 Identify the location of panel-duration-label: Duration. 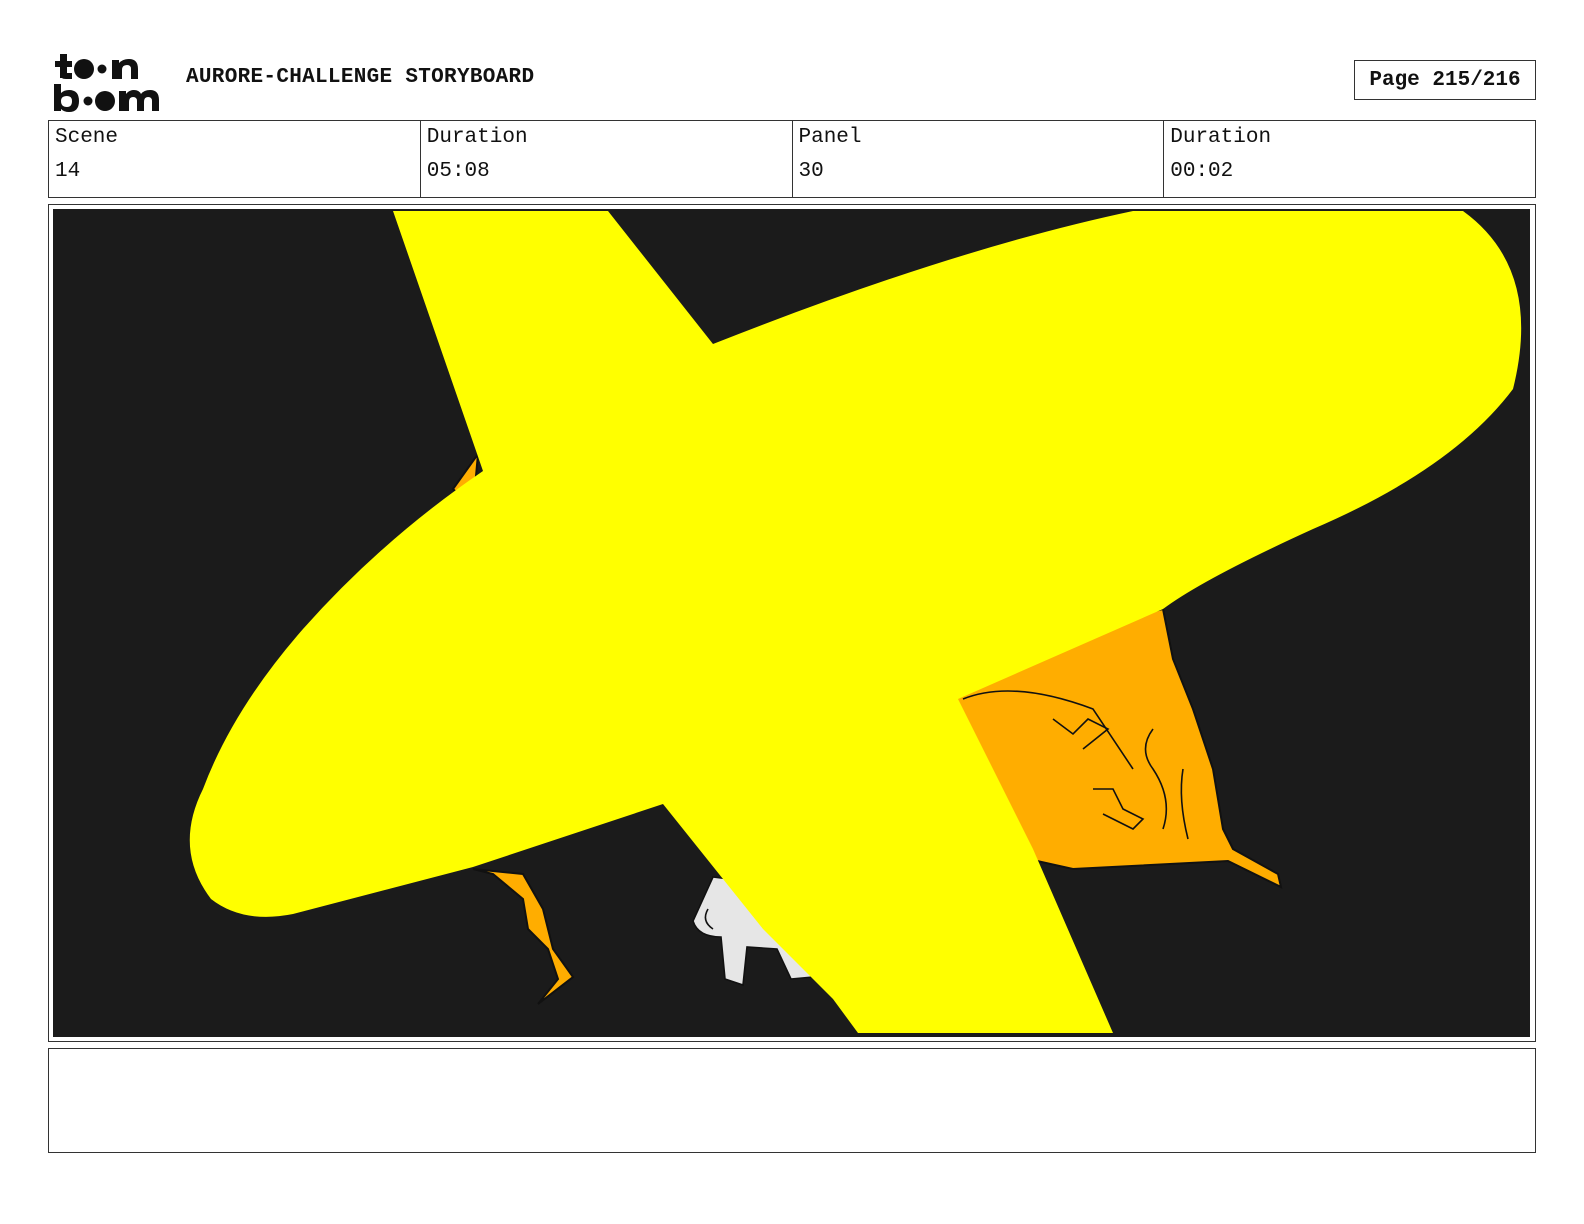
(1221, 137).